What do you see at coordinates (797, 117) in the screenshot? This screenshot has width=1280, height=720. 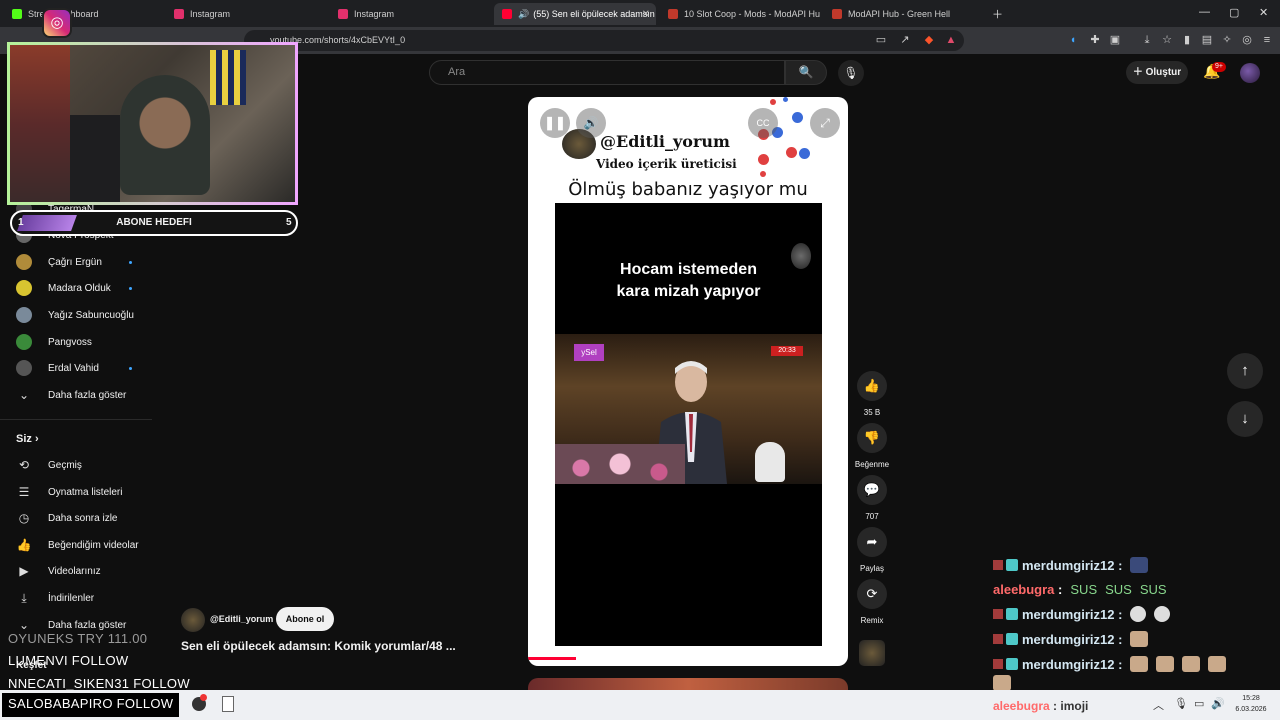 I see `like-reaction-icon` at bounding box center [797, 117].